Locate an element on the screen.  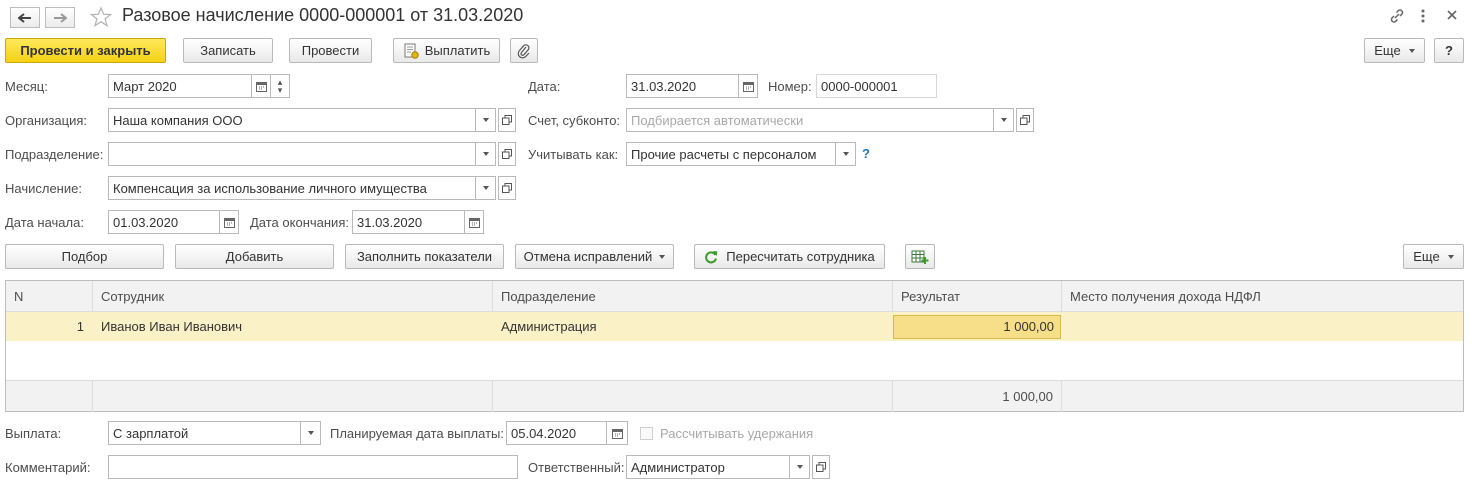
close-icon is located at coordinates (1452, 16).